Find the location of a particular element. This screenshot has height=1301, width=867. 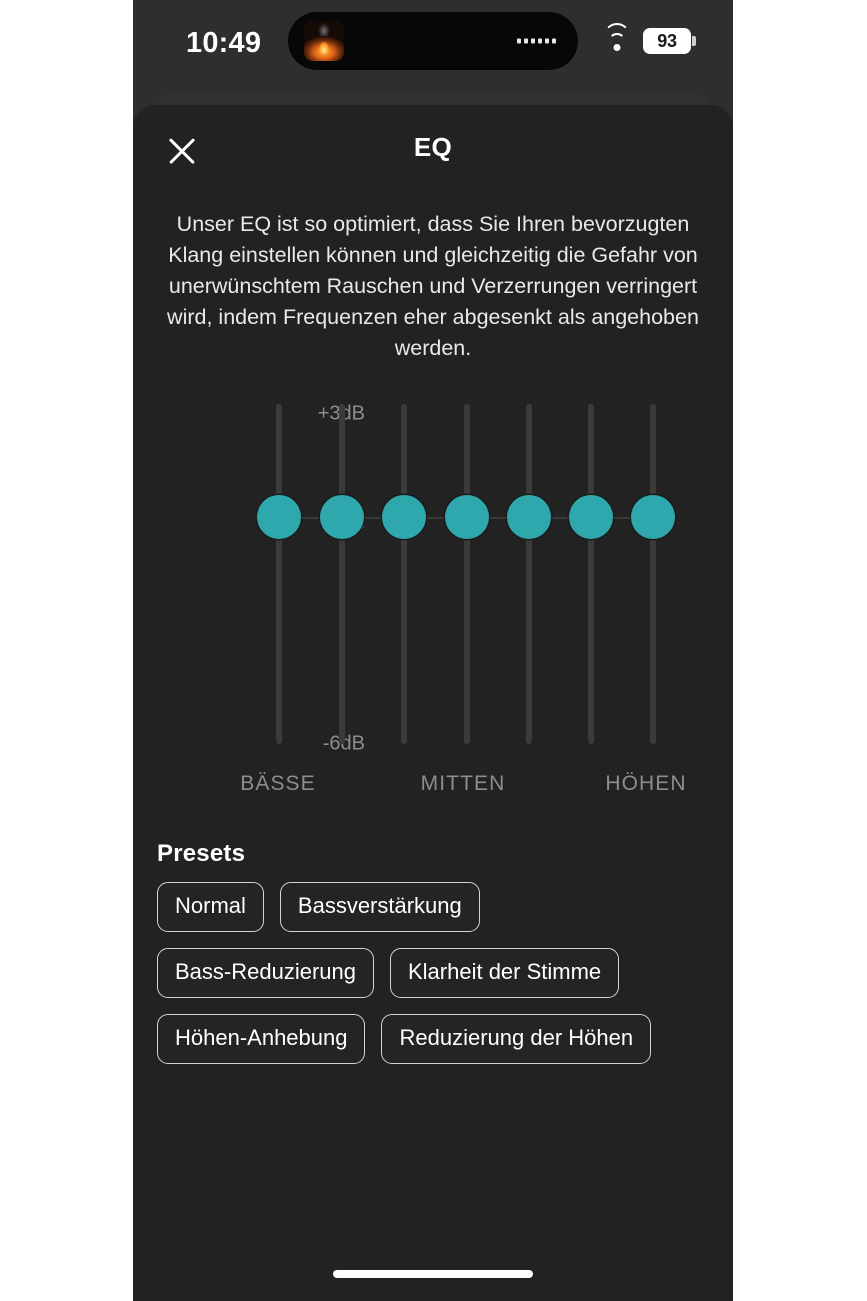

page-title: EQ is located at coordinates (433, 147).